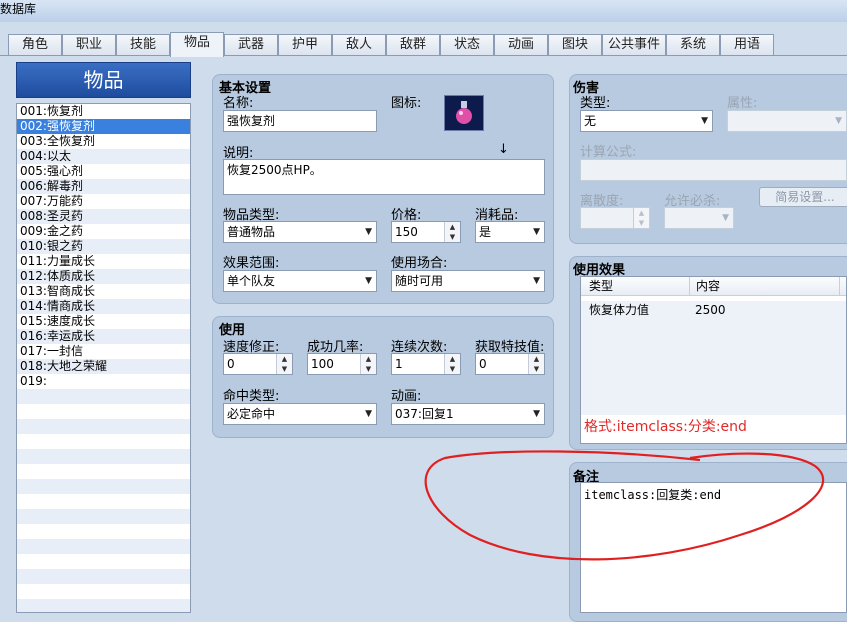 The height and width of the screenshot is (622, 847). Describe the element at coordinates (483, 364) in the screenshot. I see `tp-gain-value: 0` at that location.